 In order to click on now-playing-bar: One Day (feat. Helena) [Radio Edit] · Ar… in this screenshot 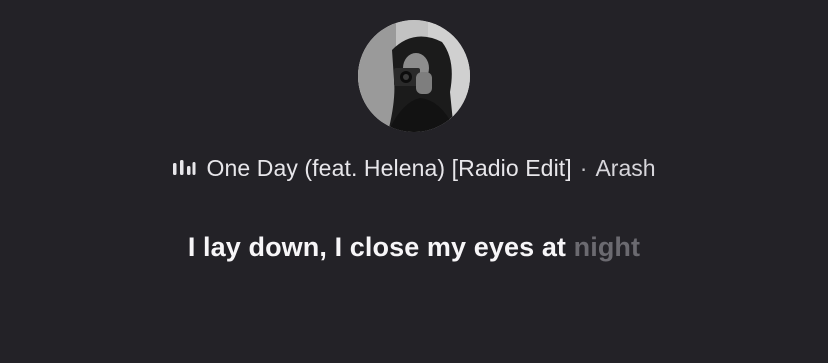, I will do `click(414, 168)`.